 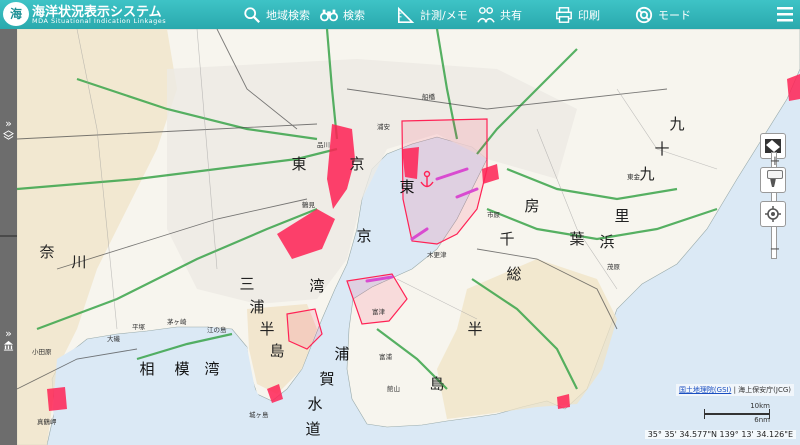 What do you see at coordinates (437, 254) in the screenshot?
I see `label-kisarazu: 木更津` at bounding box center [437, 254].